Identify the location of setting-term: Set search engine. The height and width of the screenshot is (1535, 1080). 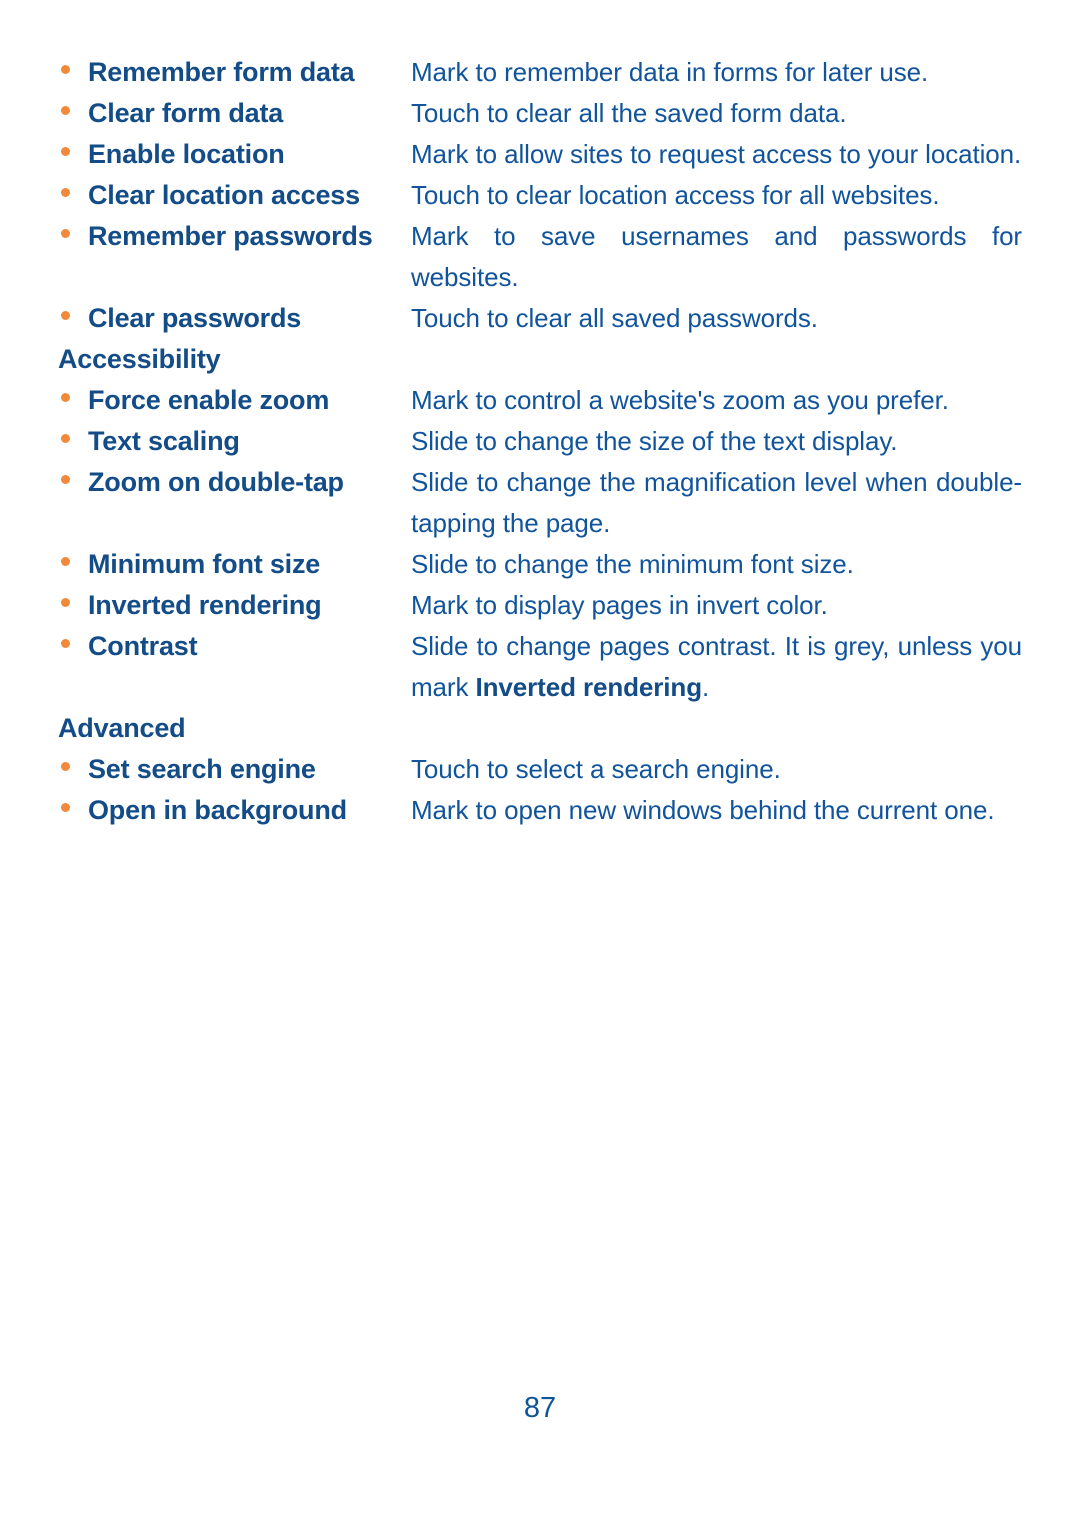
(202, 769).